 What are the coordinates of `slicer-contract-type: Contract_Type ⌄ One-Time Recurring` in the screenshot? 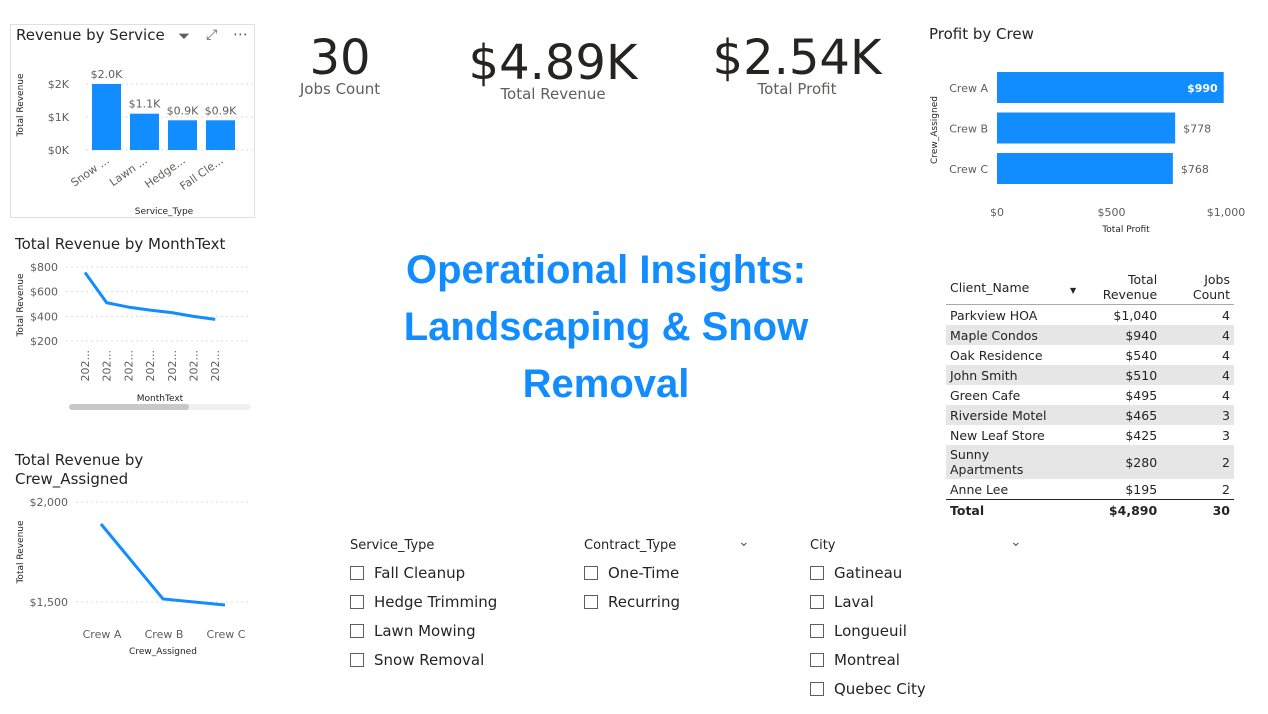 It's located at (667, 575).